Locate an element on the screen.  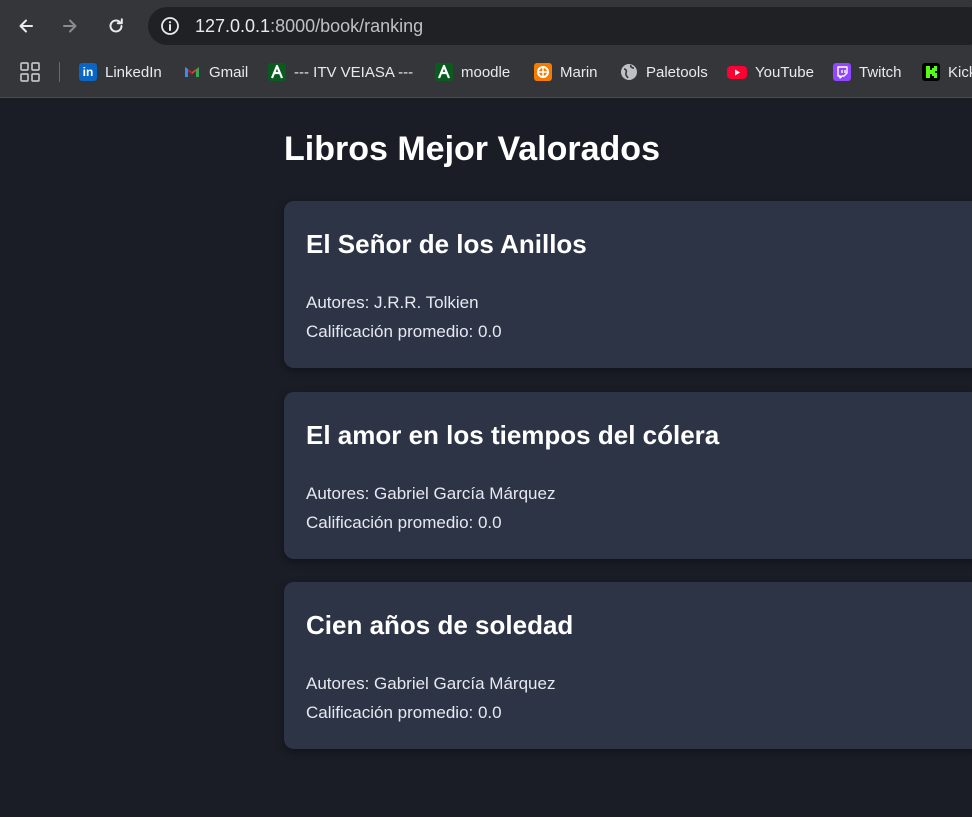
bookmark-label: Twitch is located at coordinates (880, 72).